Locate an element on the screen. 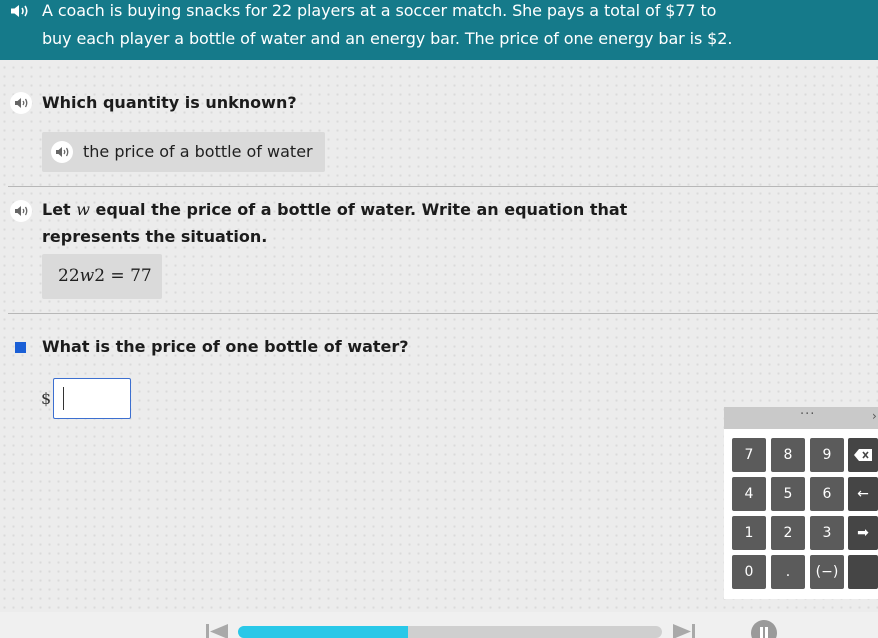  key-2: 2 is located at coordinates (788, 533).